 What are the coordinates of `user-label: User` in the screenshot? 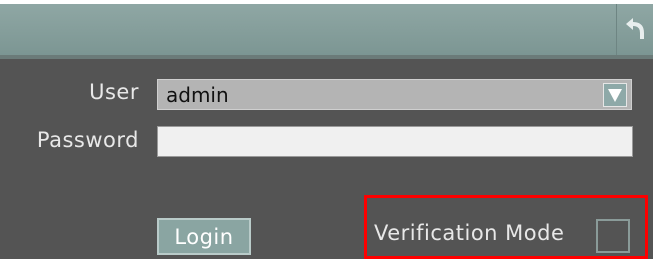 It's located at (114, 92).